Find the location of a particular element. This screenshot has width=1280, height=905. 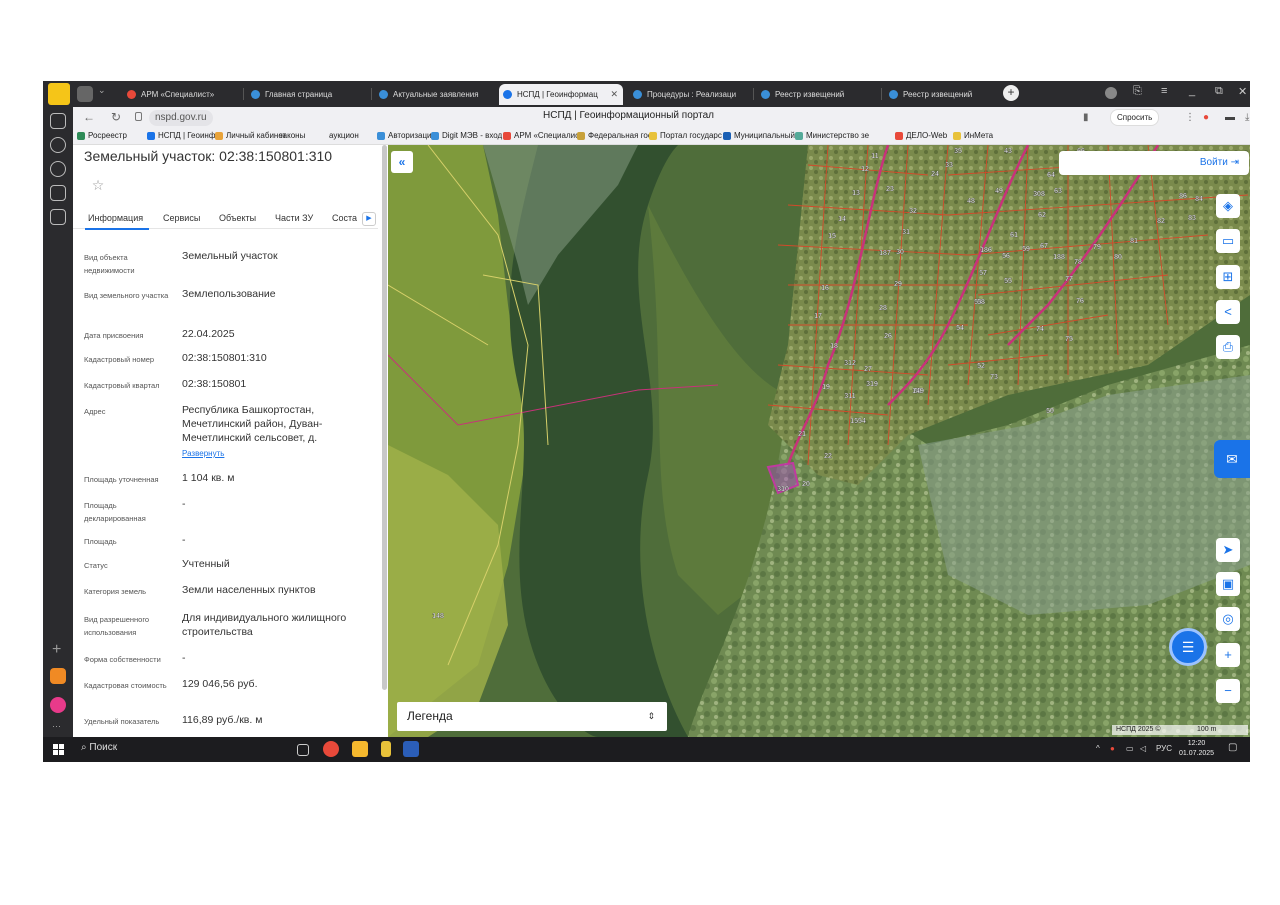

parcel-label: 62 is located at coordinates (1042, 215).